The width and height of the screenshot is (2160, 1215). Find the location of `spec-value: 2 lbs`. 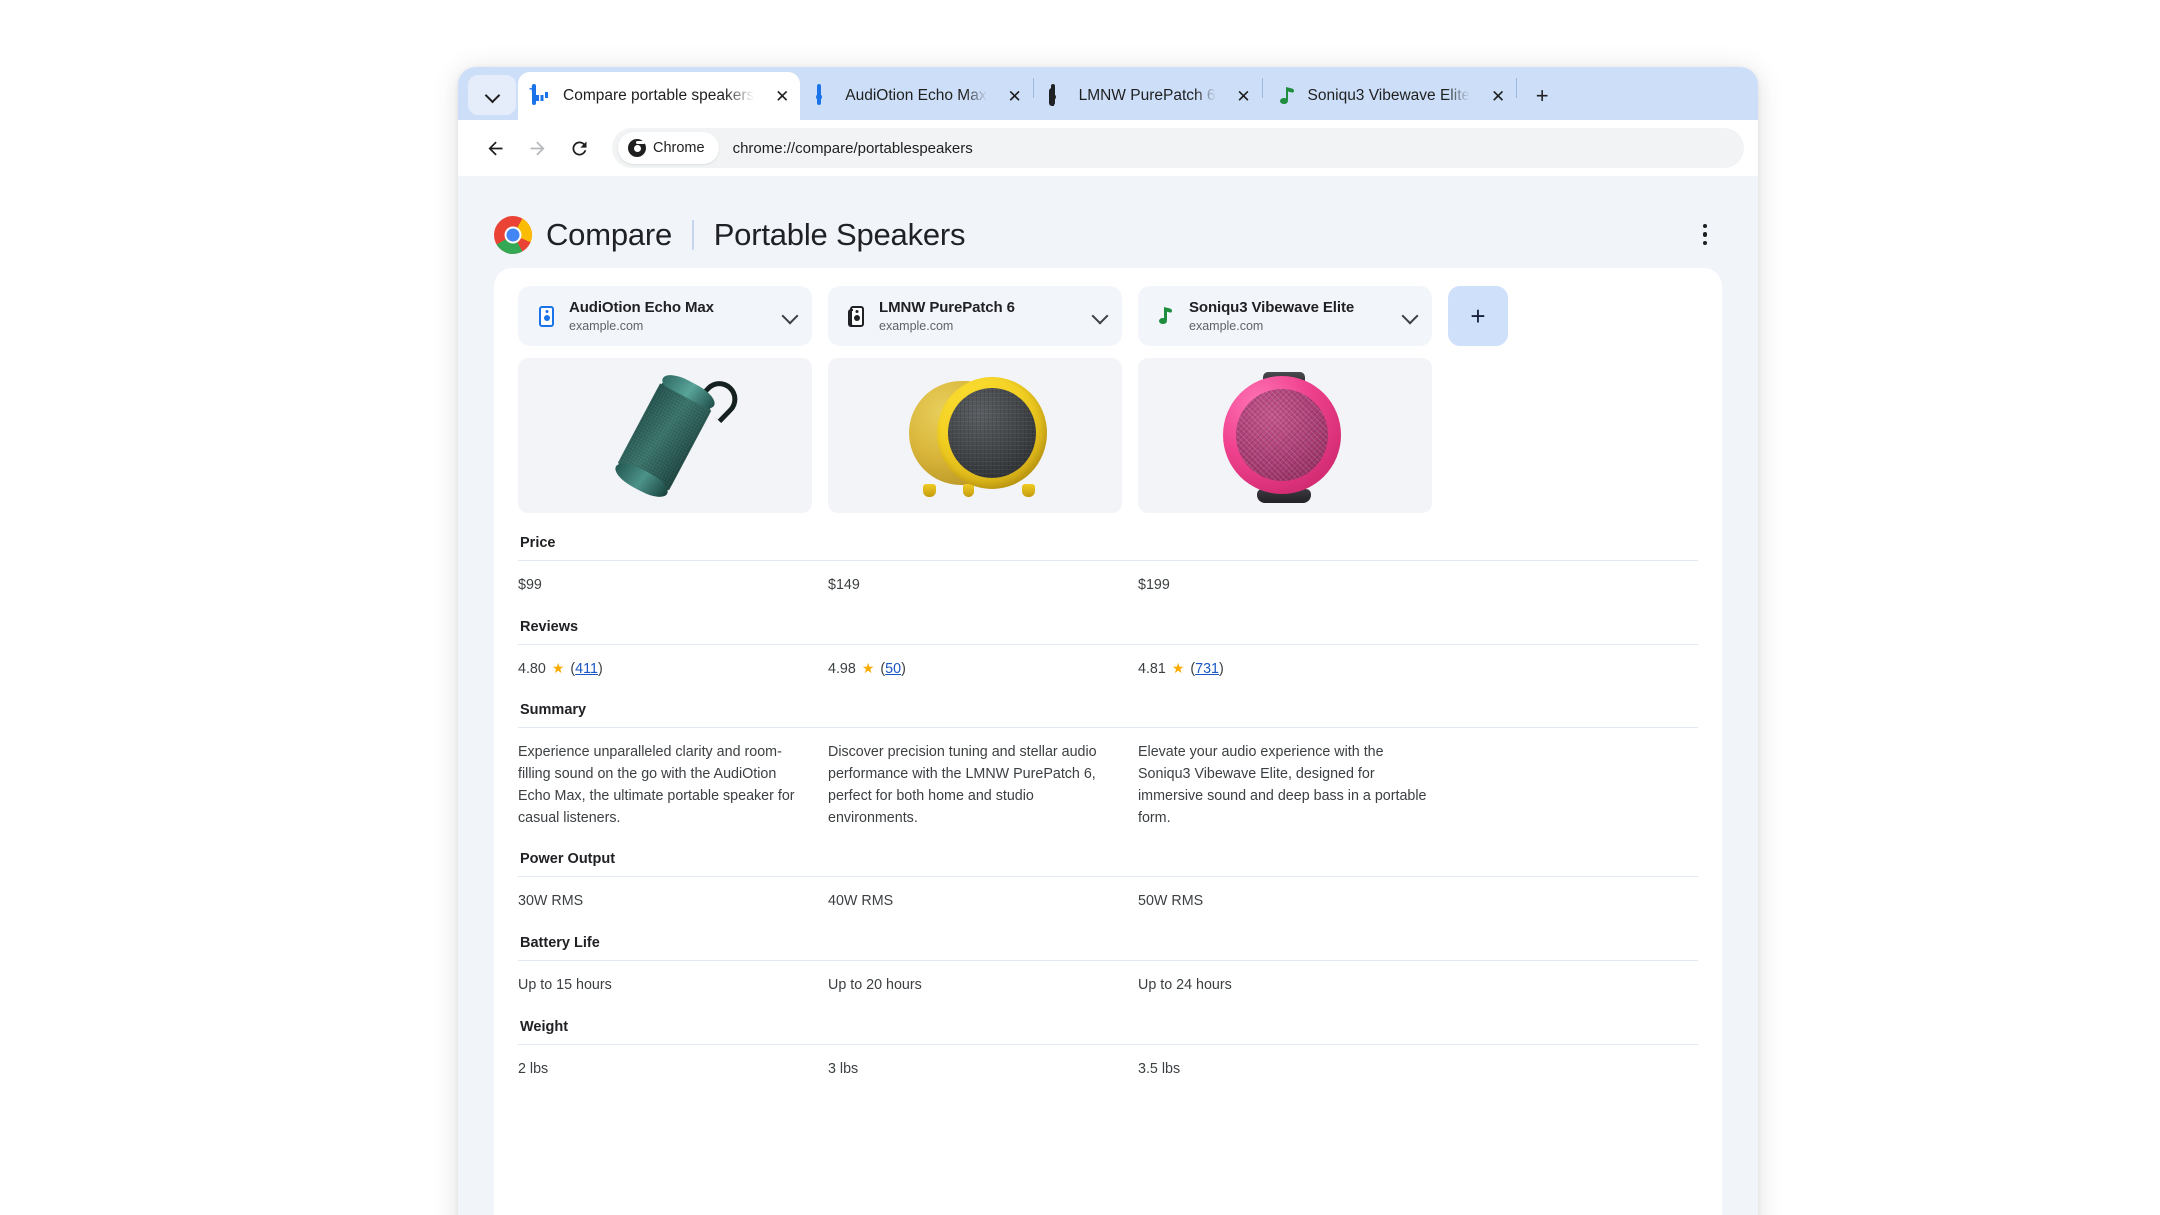

spec-value: 2 lbs is located at coordinates (533, 1068).